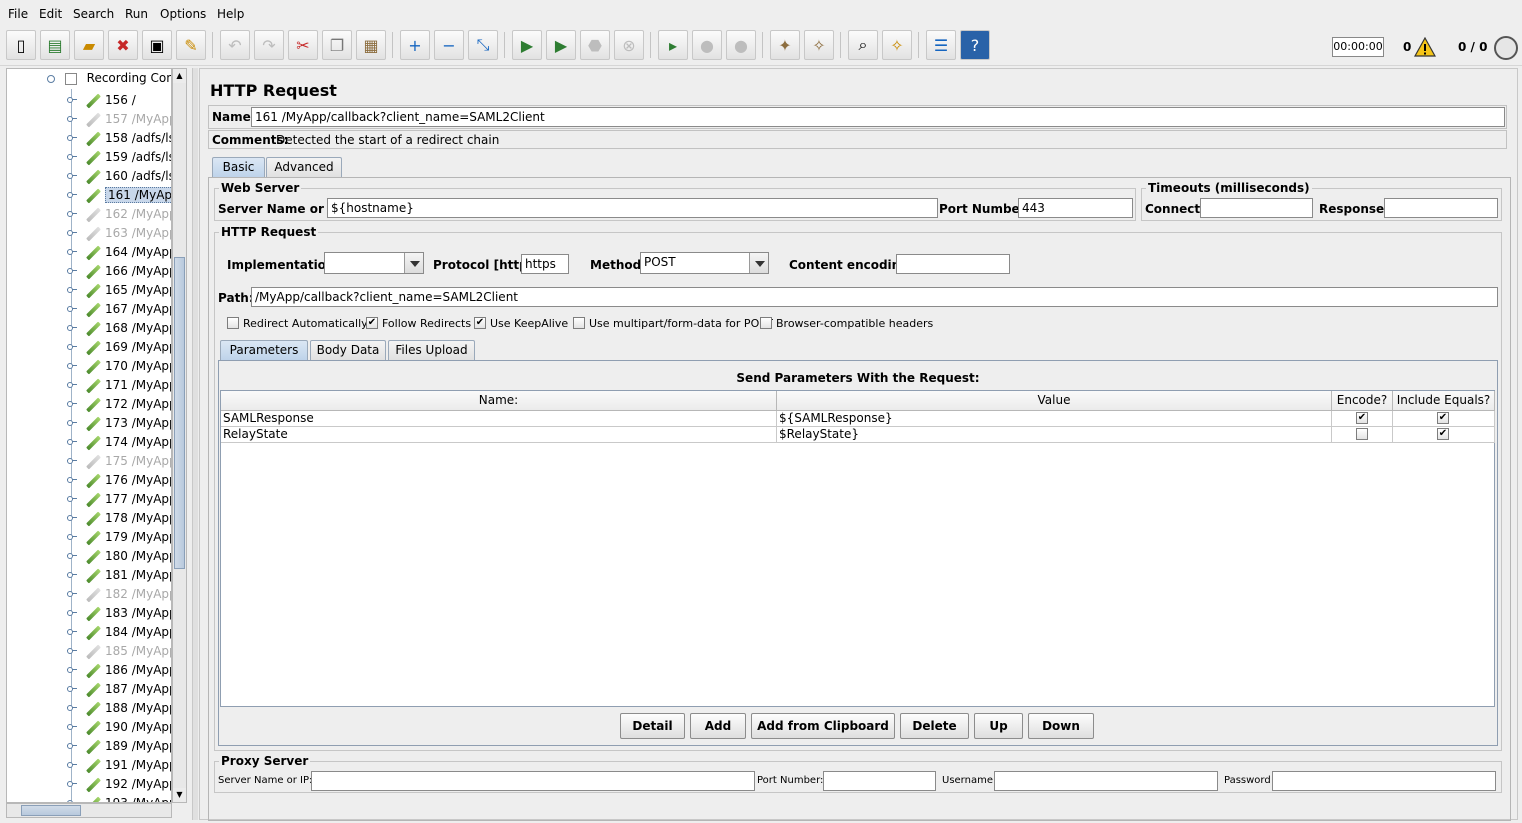  Describe the element at coordinates (119, 707) in the screenshot. I see `tree-item: 188 /MyApp` at that location.